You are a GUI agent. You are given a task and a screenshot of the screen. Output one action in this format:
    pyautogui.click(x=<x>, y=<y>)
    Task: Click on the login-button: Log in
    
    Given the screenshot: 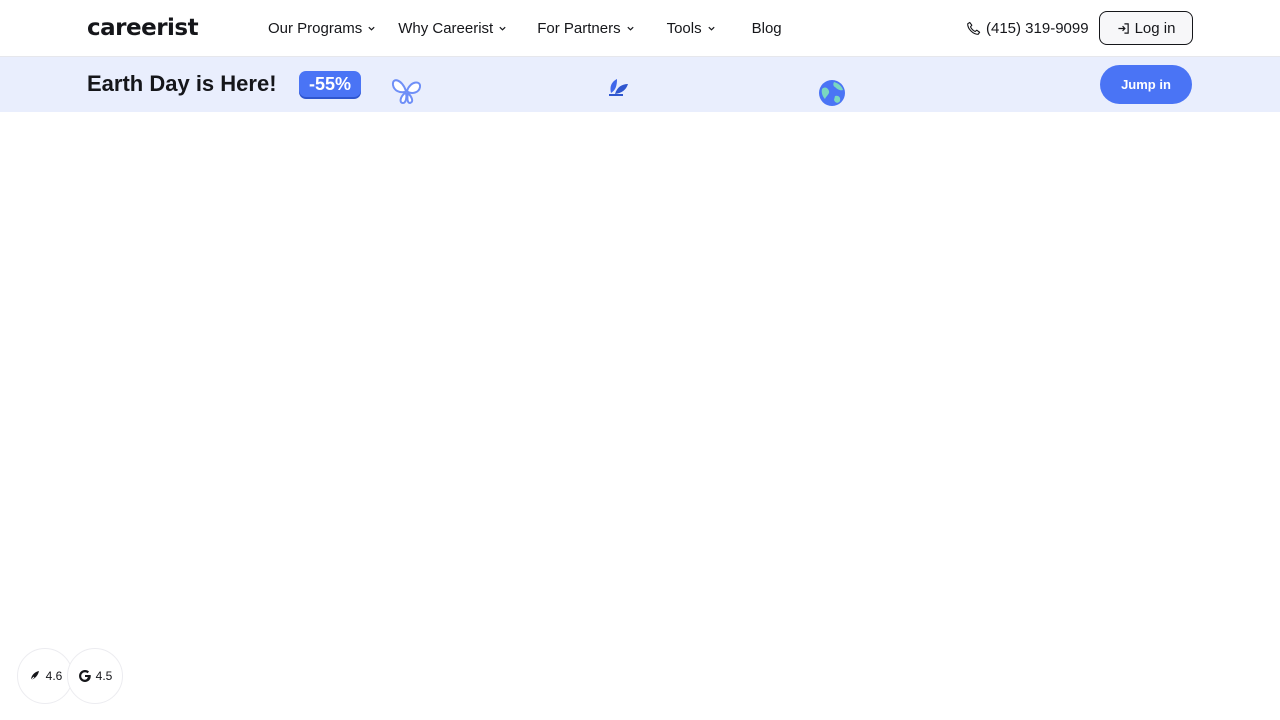 What is the action you would take?
    pyautogui.click(x=1146, y=28)
    